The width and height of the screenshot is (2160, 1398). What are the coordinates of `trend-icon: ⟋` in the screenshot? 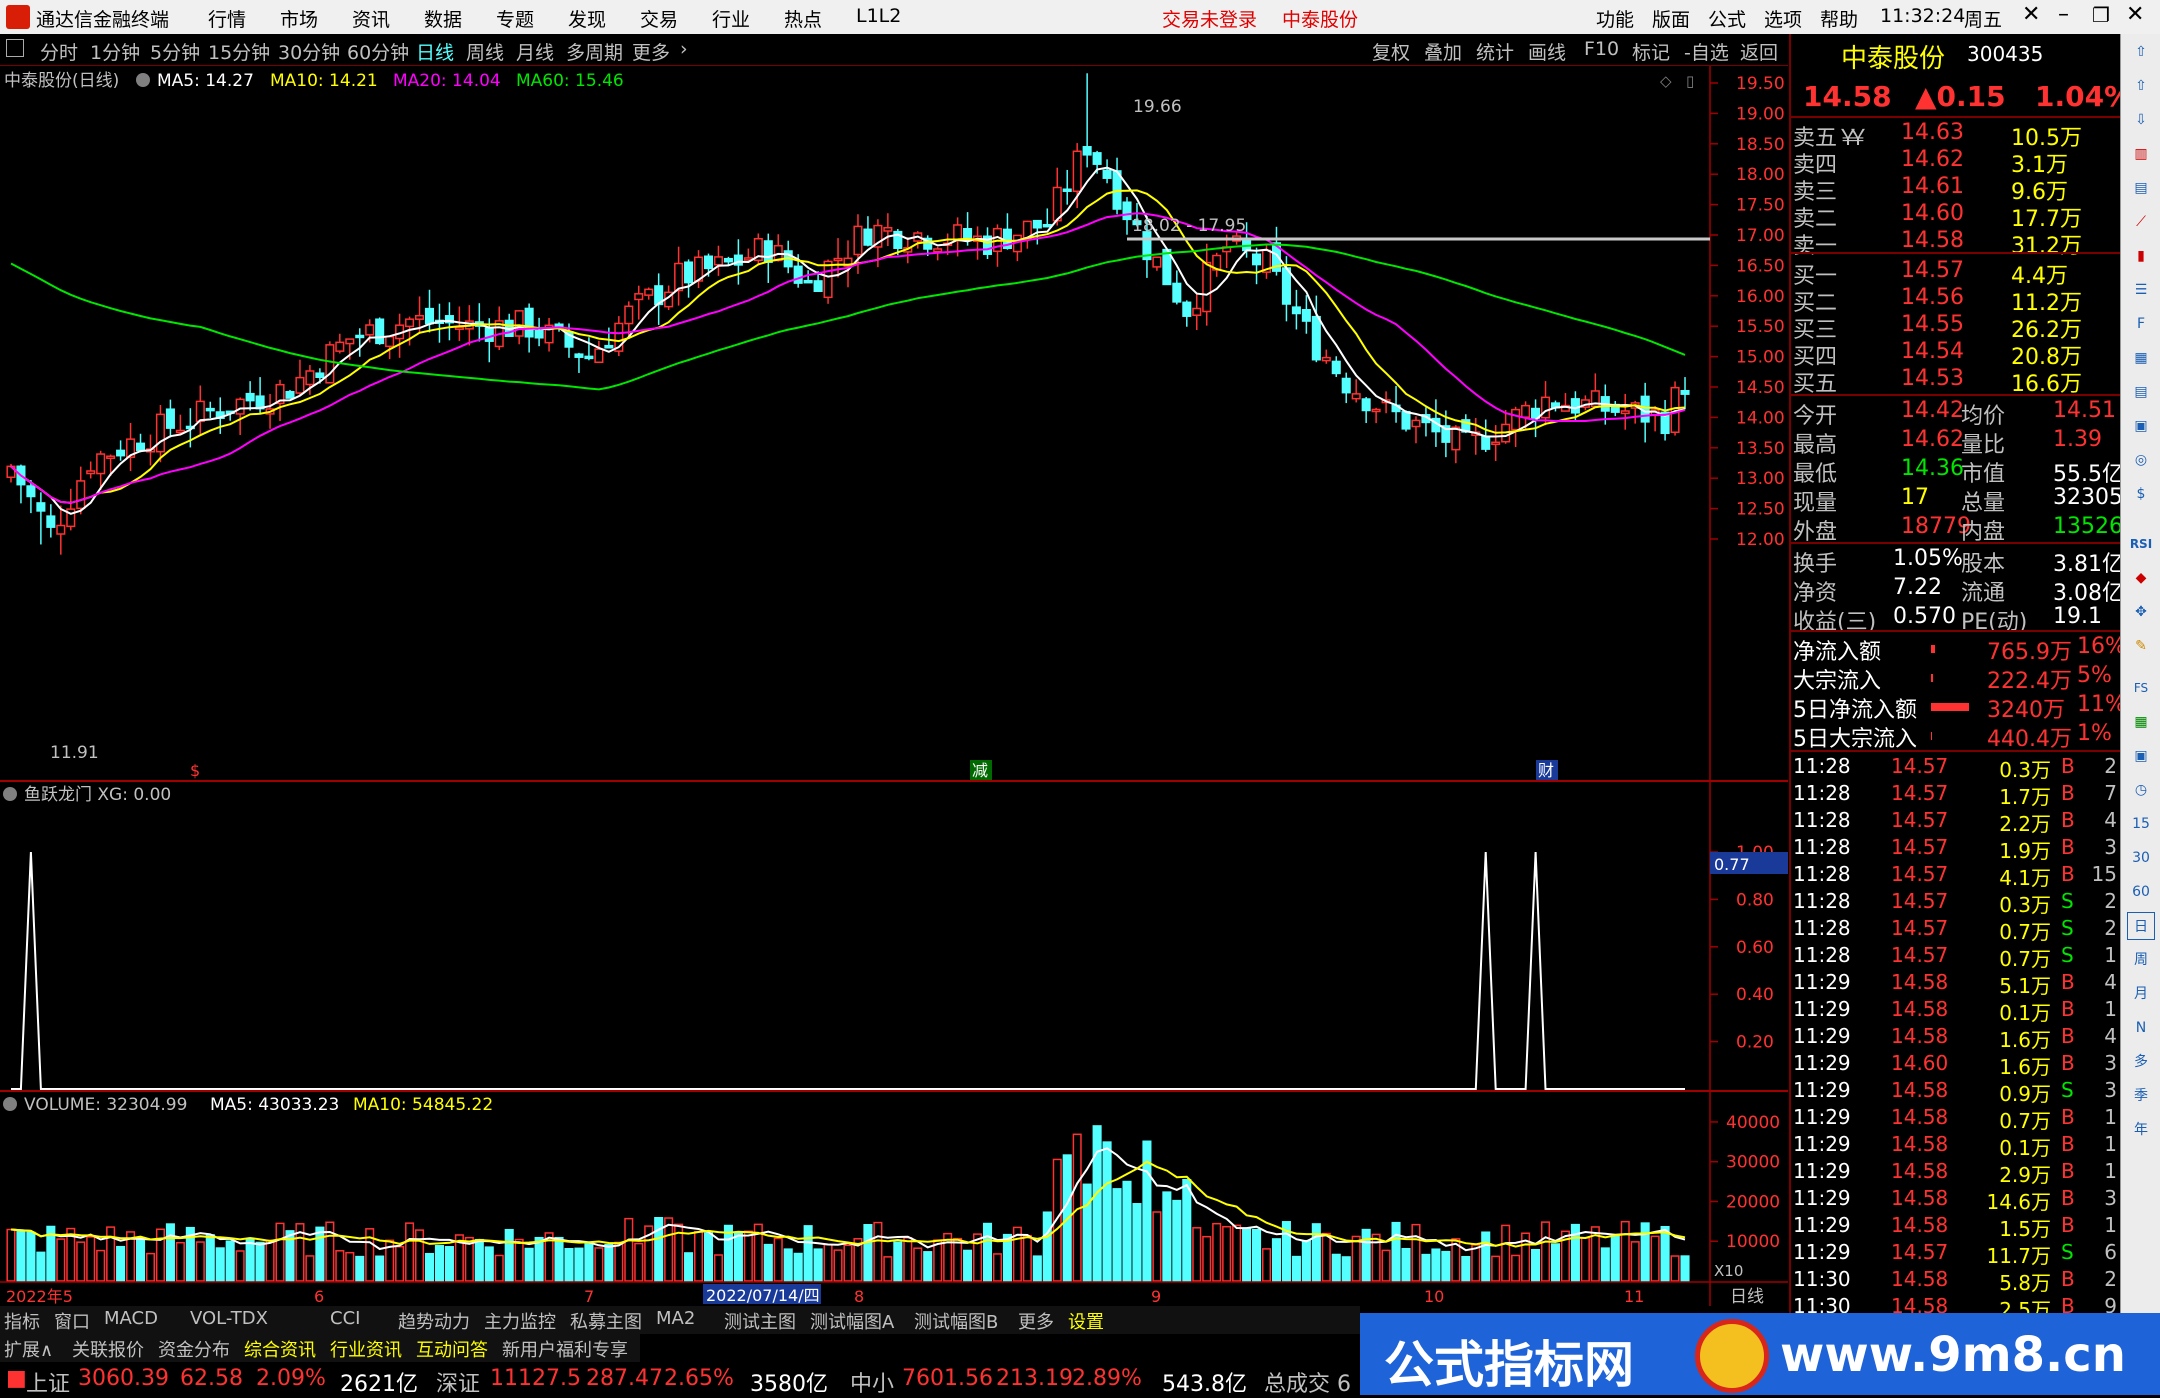 It's located at (2141, 222).